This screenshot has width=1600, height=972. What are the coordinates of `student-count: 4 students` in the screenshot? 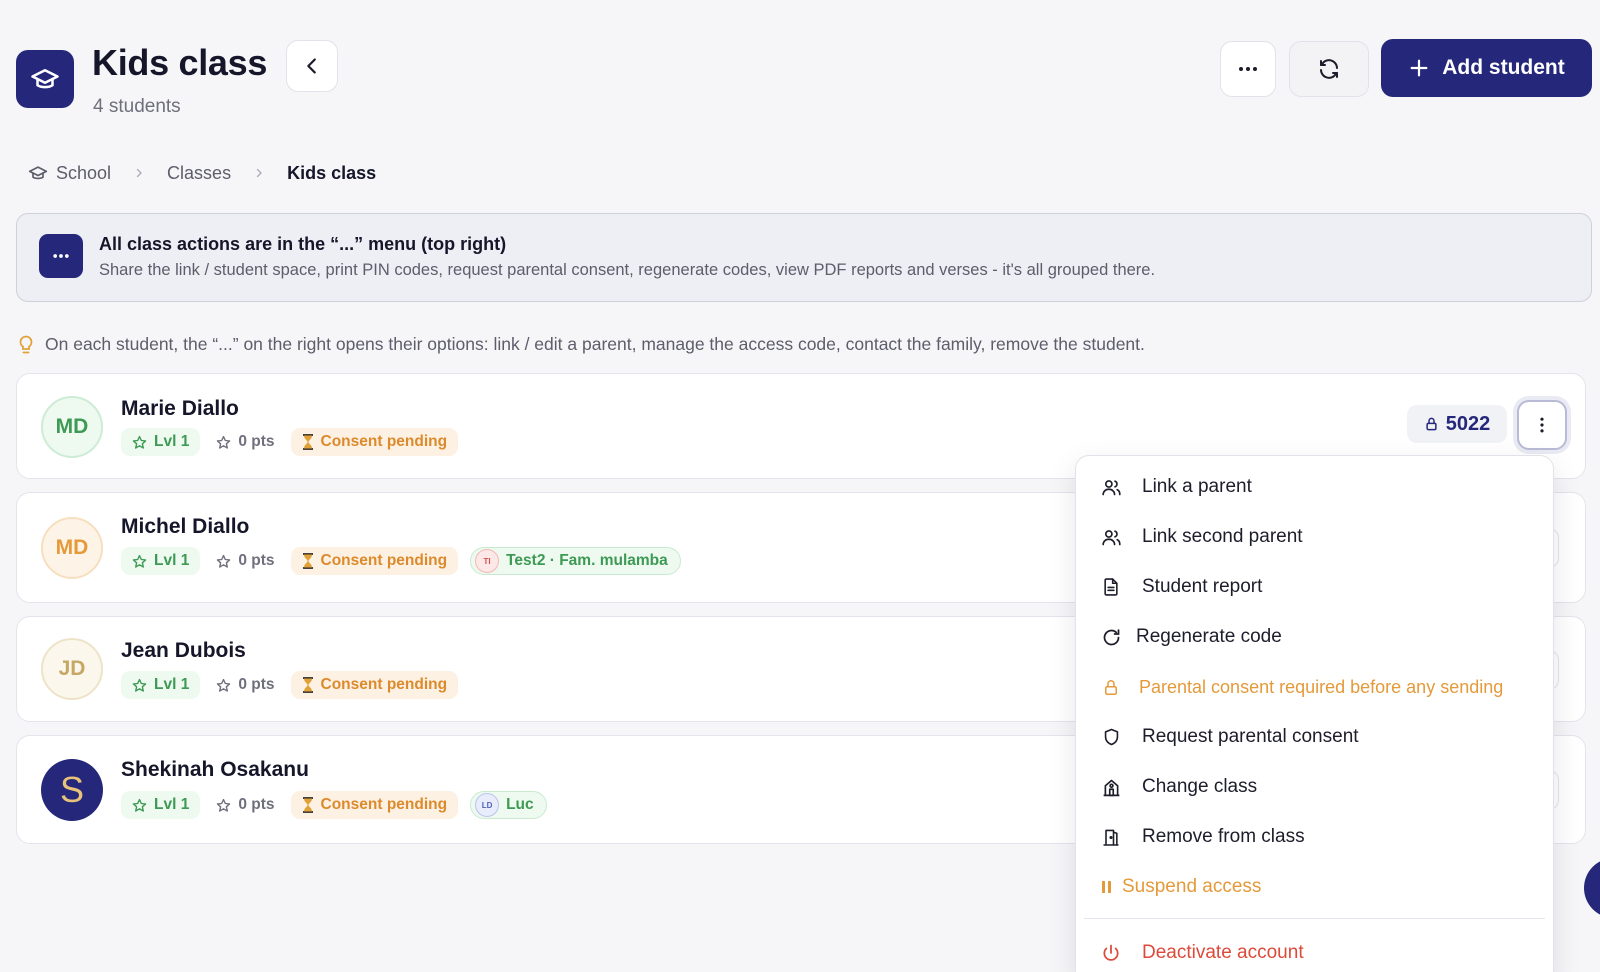 It's located at (137, 106).